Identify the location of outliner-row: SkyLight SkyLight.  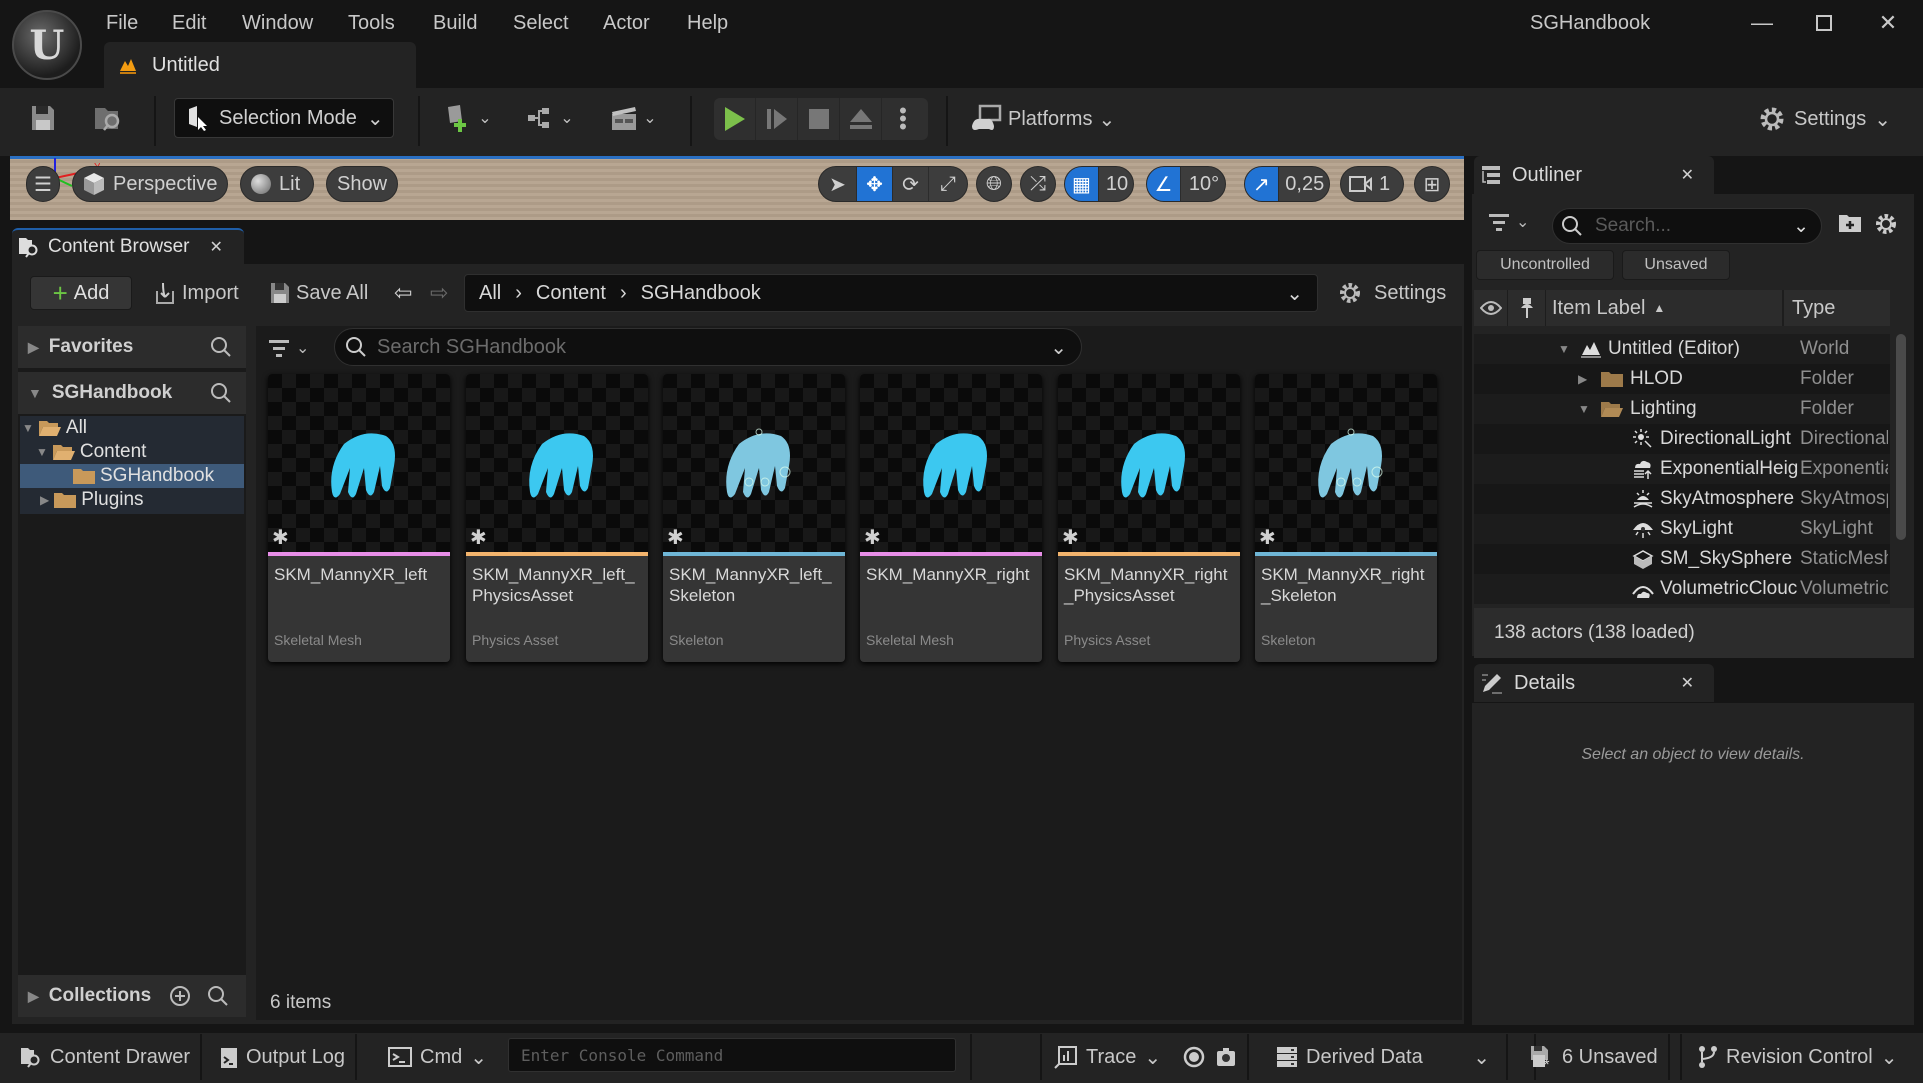
(1682, 529).